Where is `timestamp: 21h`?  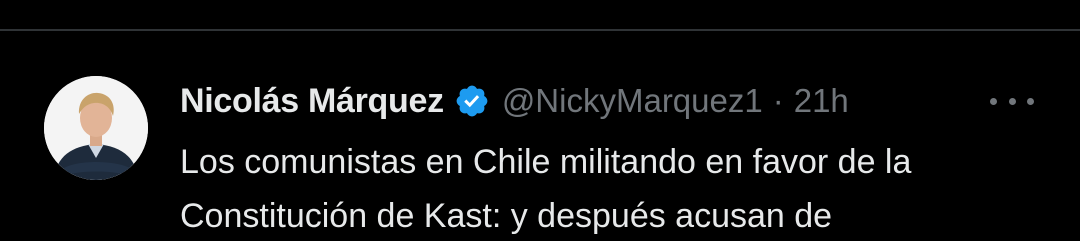
timestamp: 21h is located at coordinates (821, 101).